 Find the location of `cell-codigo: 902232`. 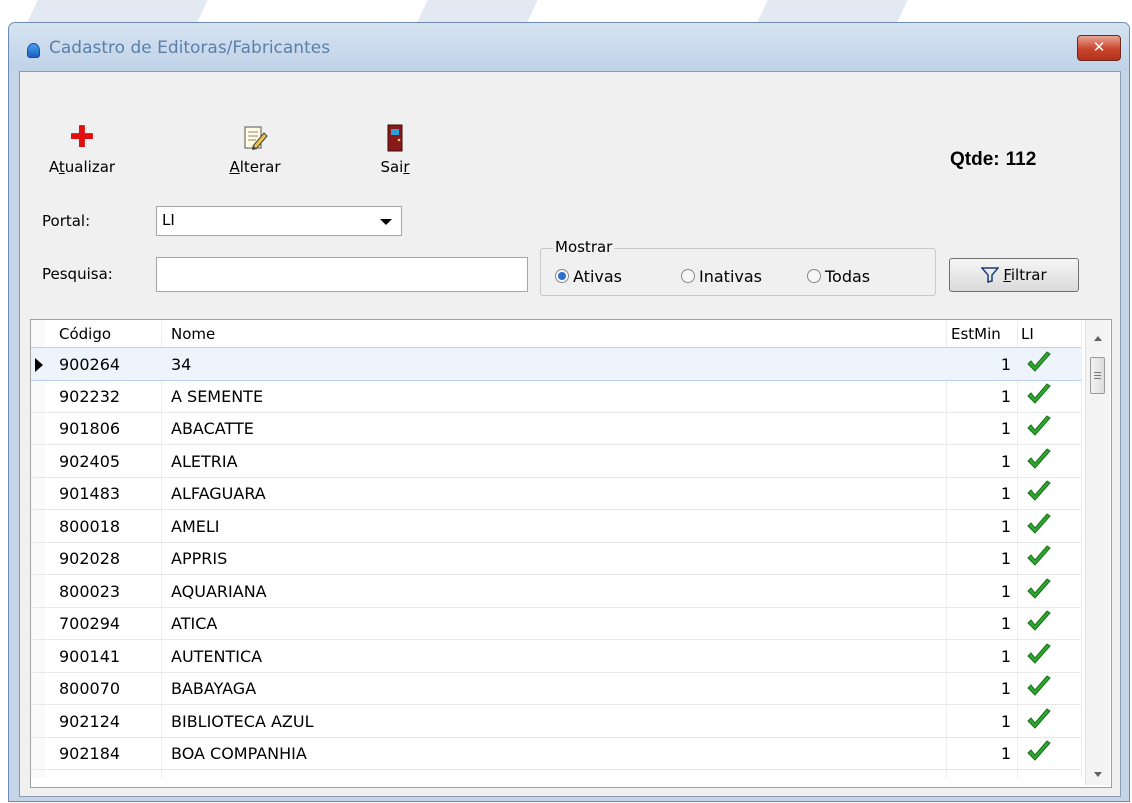

cell-codigo: 902232 is located at coordinates (90, 396).